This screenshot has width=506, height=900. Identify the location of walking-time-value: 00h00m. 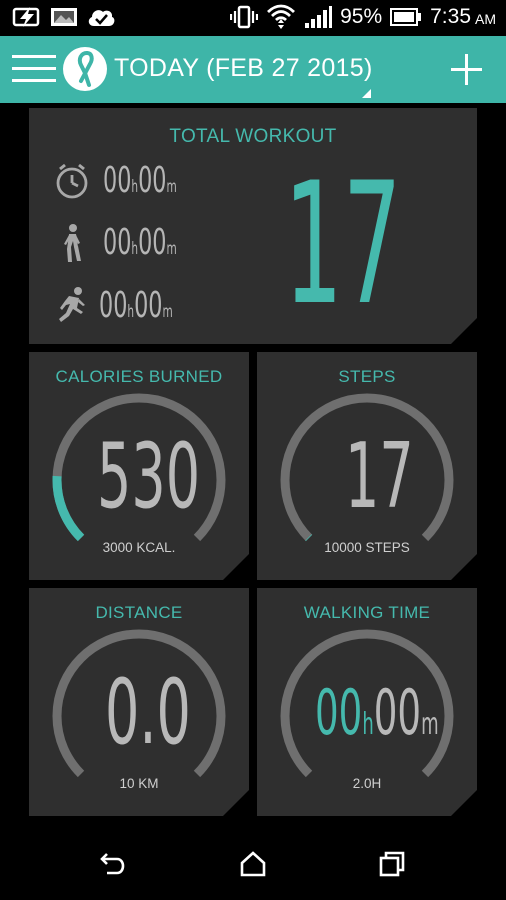
(377, 712).